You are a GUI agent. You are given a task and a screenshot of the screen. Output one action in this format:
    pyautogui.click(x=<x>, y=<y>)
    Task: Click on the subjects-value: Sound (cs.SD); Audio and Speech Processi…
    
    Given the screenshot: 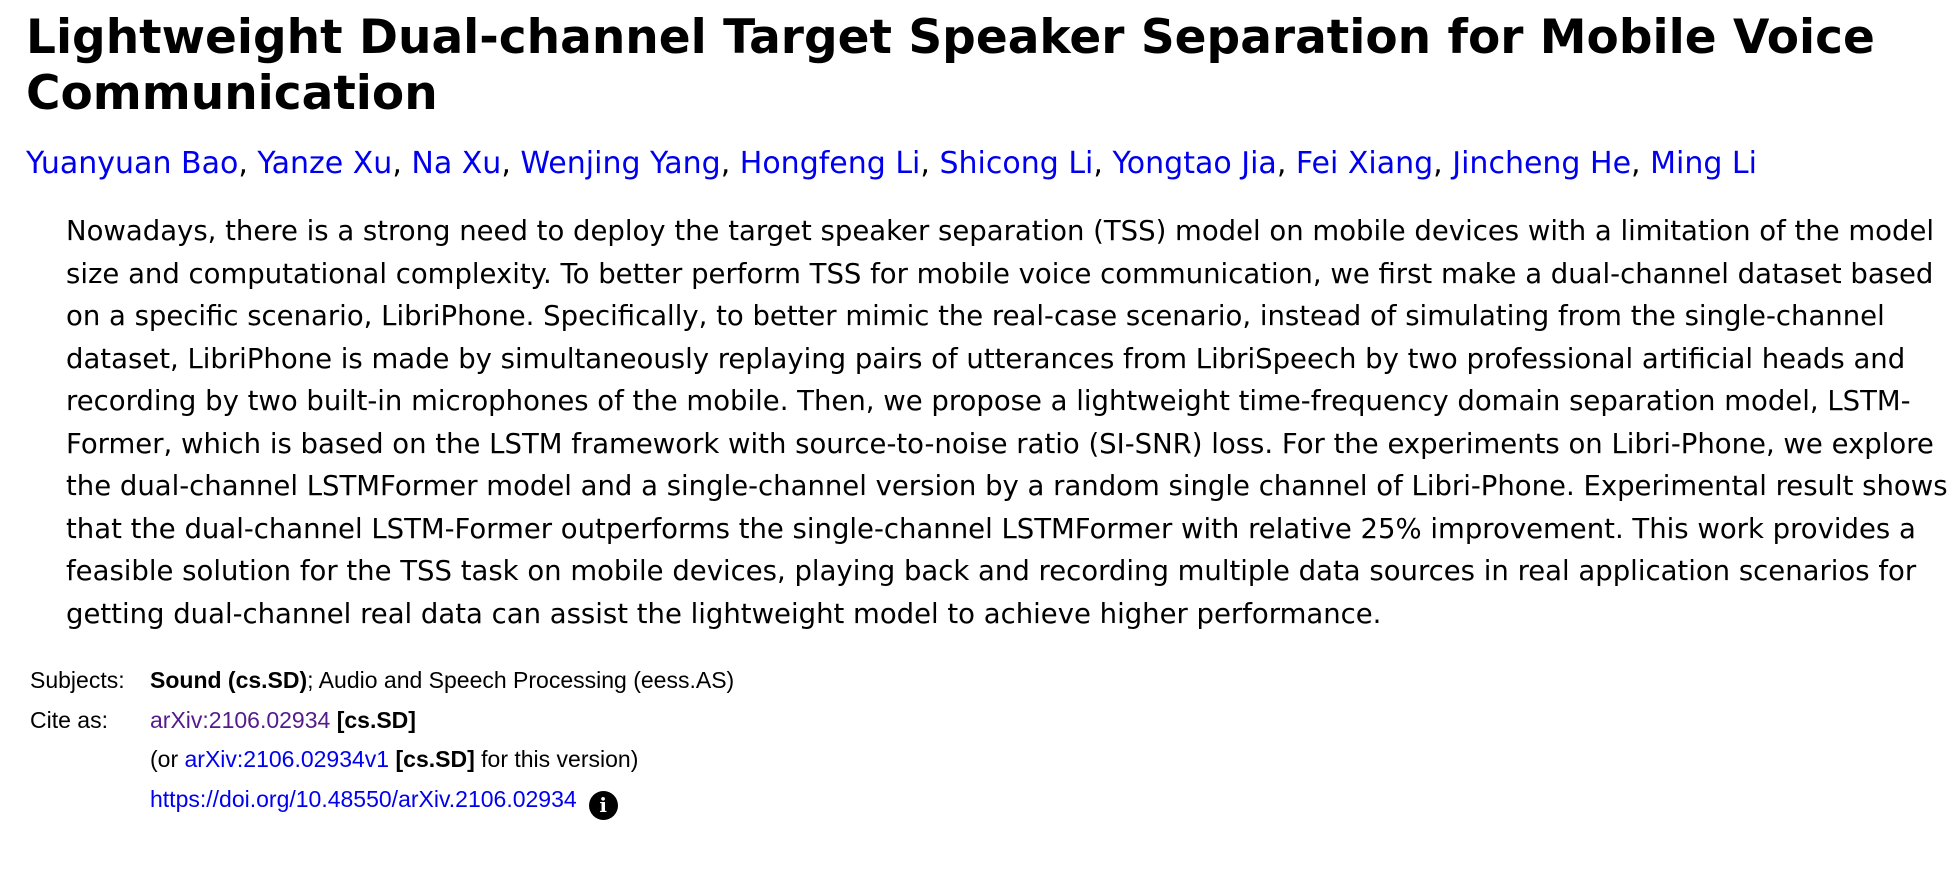 What is the action you would take?
    pyautogui.click(x=442, y=681)
    